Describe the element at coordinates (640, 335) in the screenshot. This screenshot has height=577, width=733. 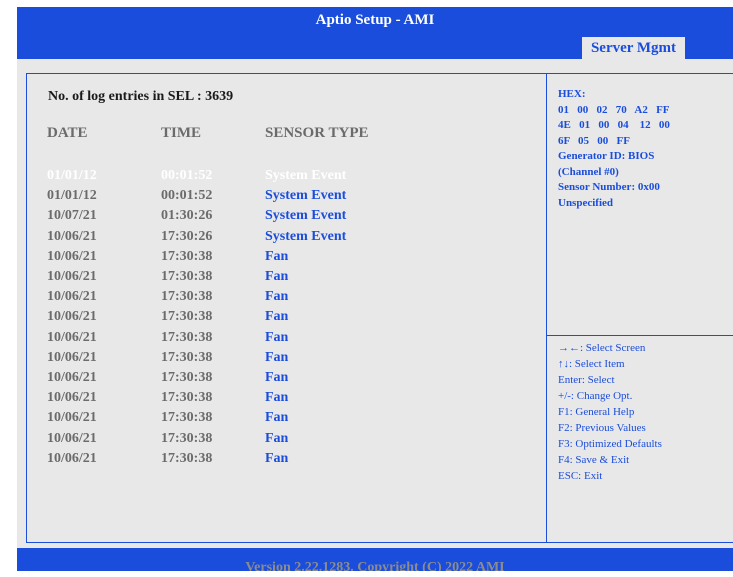
I see `side-panel-divider` at that location.